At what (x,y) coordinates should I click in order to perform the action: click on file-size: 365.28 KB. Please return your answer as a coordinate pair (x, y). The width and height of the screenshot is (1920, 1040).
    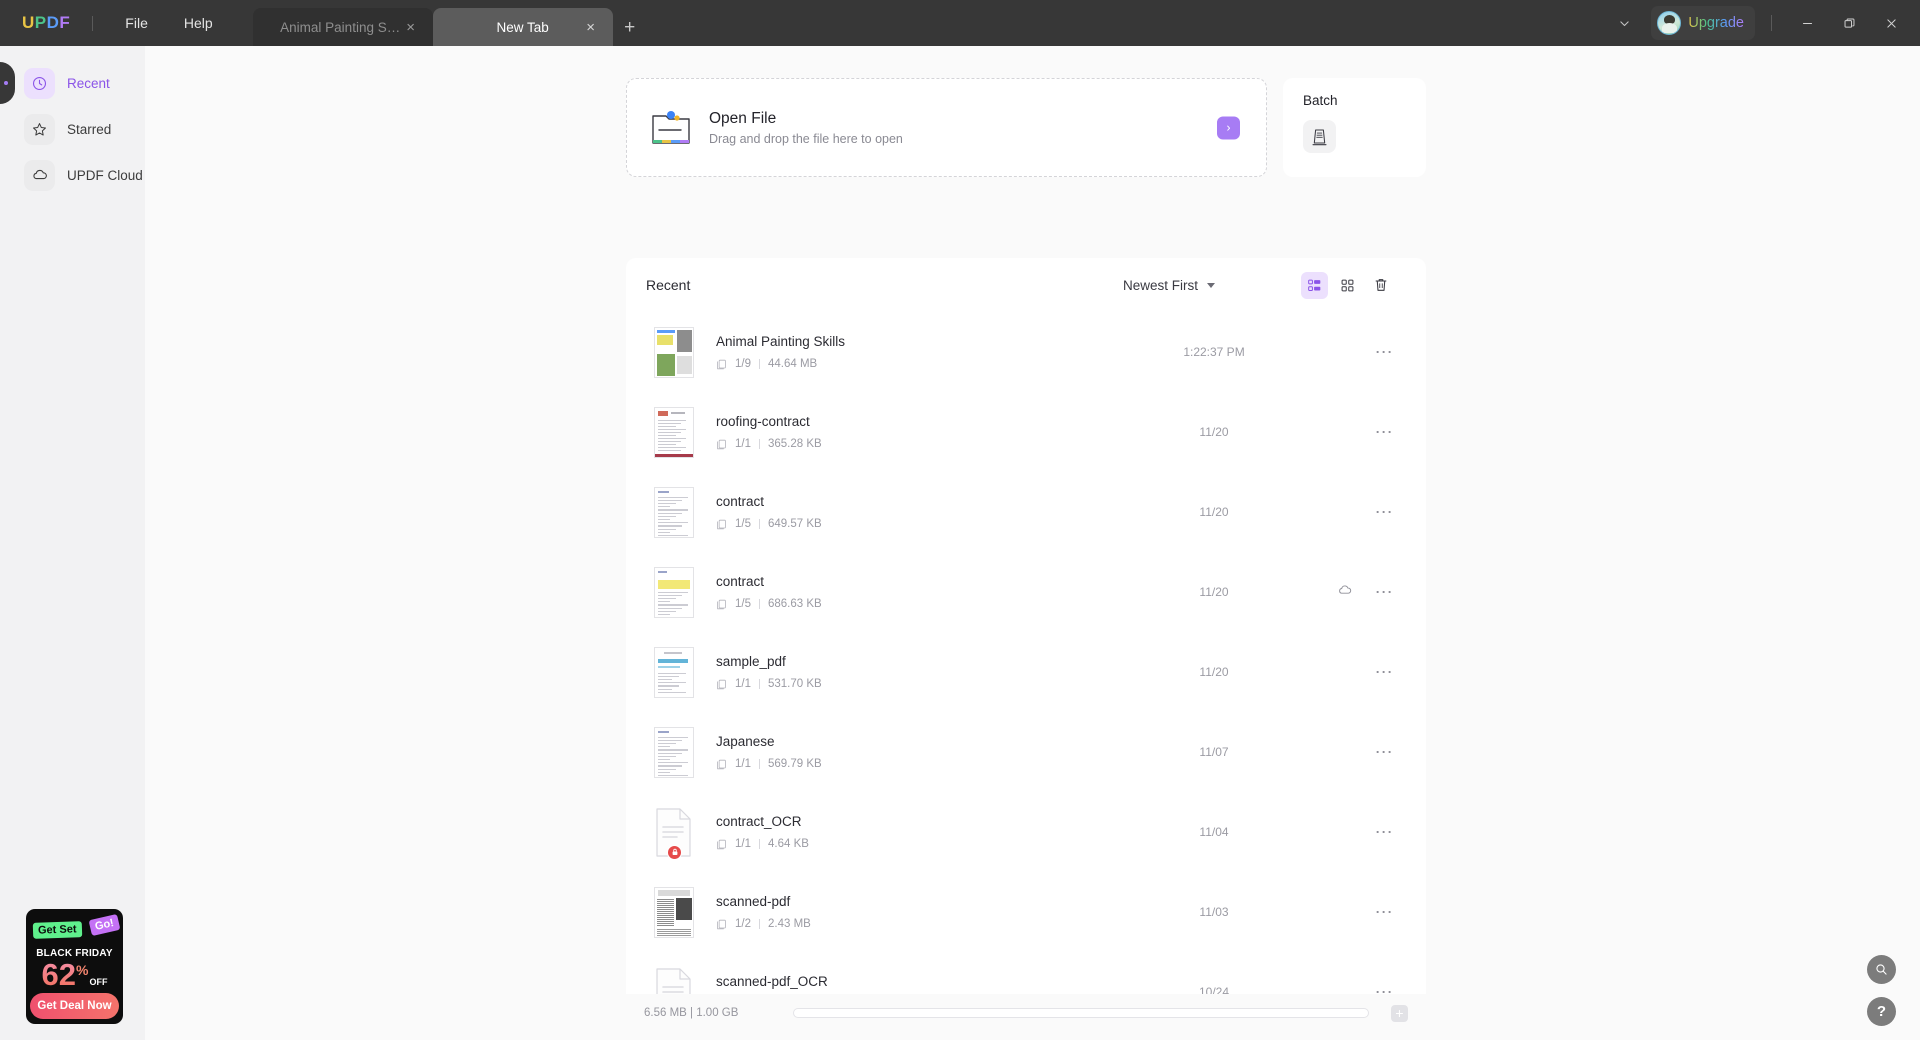
    Looking at the image, I should click on (795, 444).